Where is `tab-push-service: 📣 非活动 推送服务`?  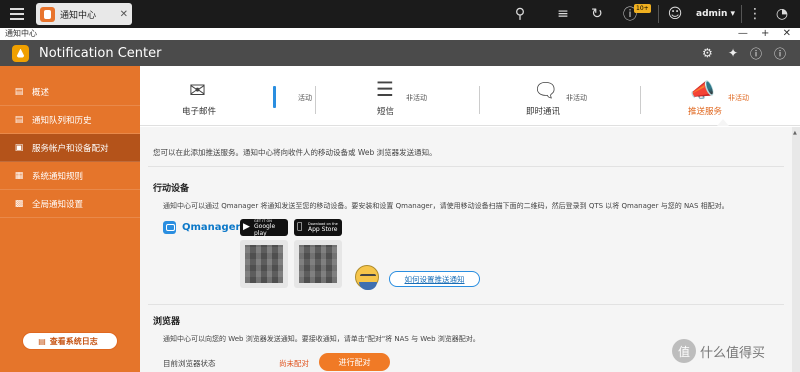
tab-push-service: 📣 非活动 推送服务 is located at coordinates (744, 96).